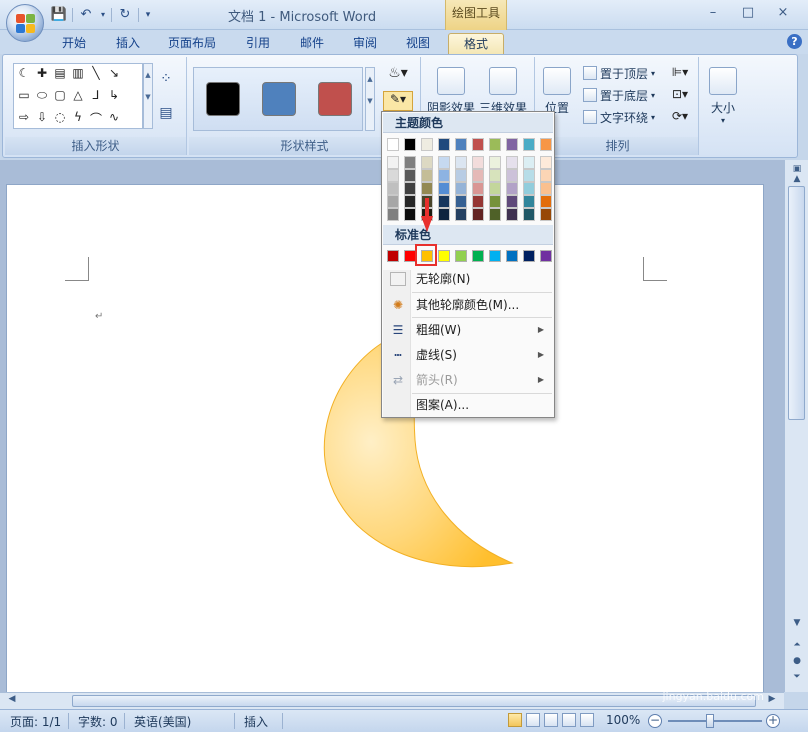  Describe the element at coordinates (256, 721) in the screenshot. I see `status-insert-mode: 插入` at that location.